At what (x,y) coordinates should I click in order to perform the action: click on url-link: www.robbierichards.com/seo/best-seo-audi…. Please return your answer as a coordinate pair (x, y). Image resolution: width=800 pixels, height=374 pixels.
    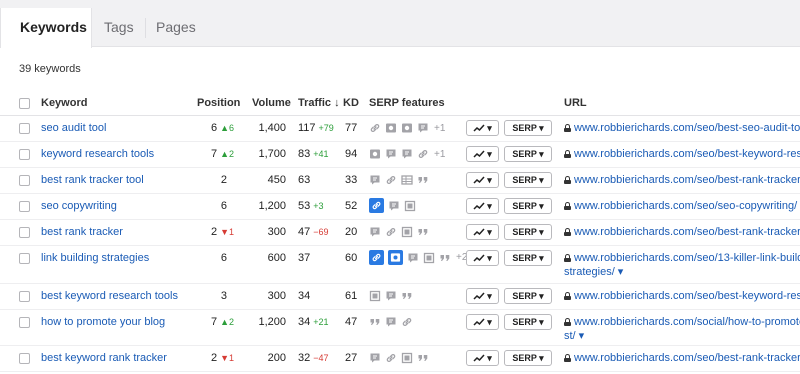
    Looking at the image, I should click on (682, 128).